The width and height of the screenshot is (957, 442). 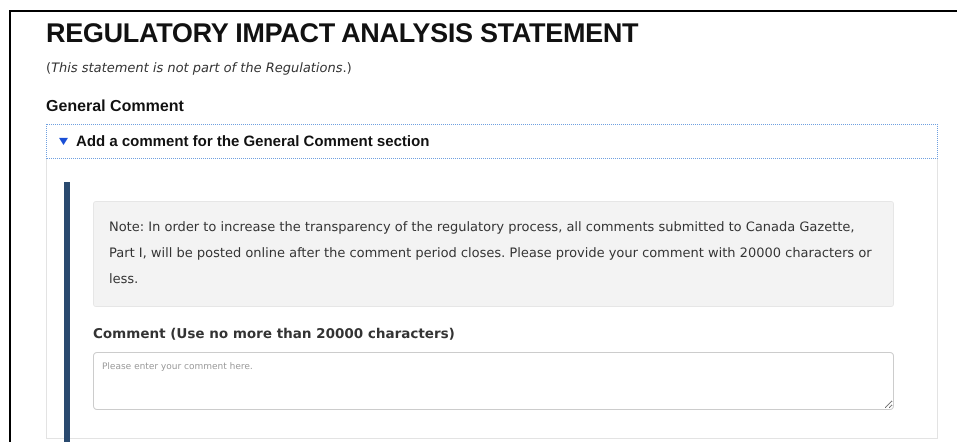 What do you see at coordinates (115, 107) in the screenshot?
I see `section-title: General Comment` at bounding box center [115, 107].